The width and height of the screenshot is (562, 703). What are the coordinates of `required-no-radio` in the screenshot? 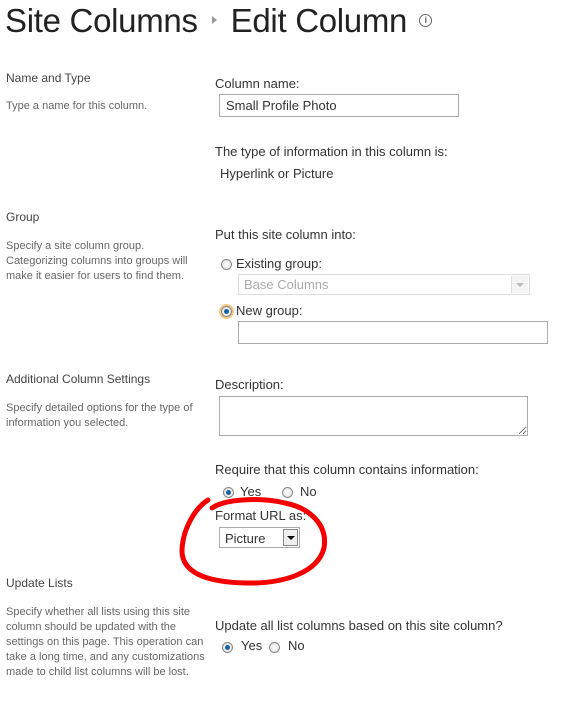 It's located at (287, 492).